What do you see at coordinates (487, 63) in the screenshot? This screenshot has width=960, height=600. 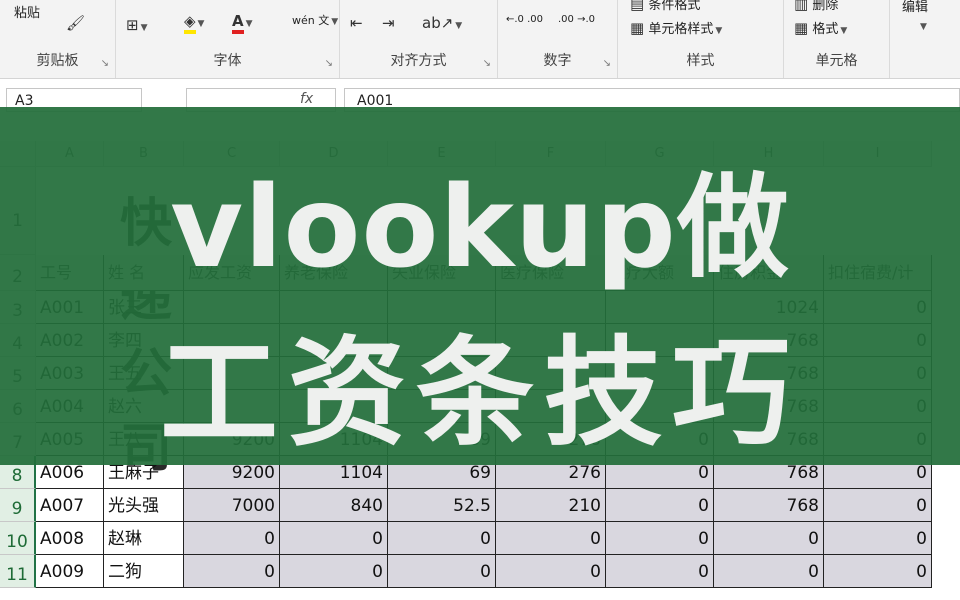 I see `alignment-launcher-icon: ↘` at bounding box center [487, 63].